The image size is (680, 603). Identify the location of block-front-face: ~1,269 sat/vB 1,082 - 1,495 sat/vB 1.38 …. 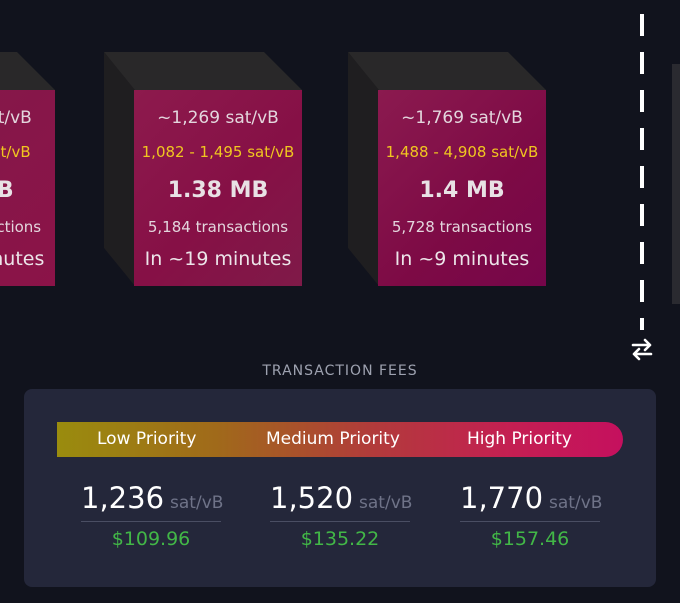
(218, 188).